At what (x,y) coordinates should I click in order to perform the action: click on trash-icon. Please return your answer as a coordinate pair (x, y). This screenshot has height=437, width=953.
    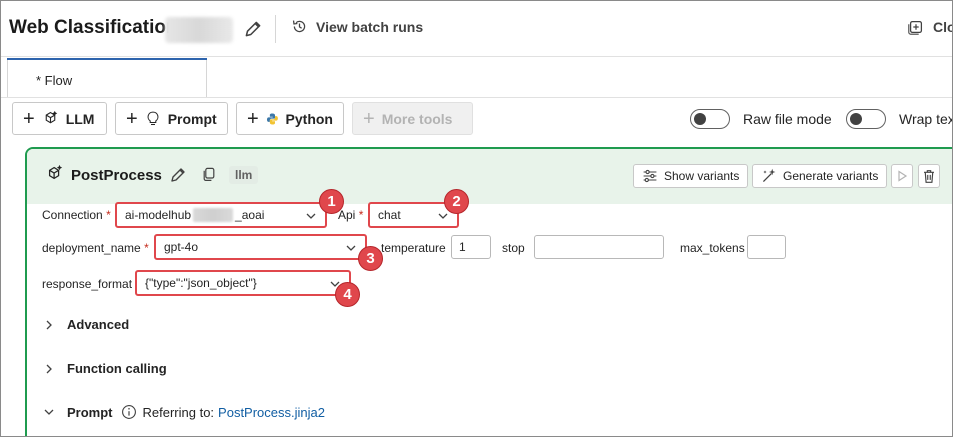
    Looking at the image, I should click on (929, 176).